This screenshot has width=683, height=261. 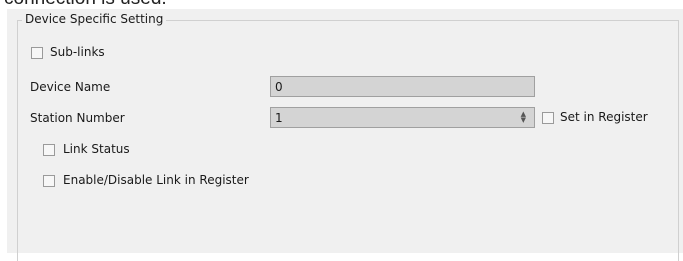 I want to click on group-title: Device Specific Setting, so click(x=94, y=19).